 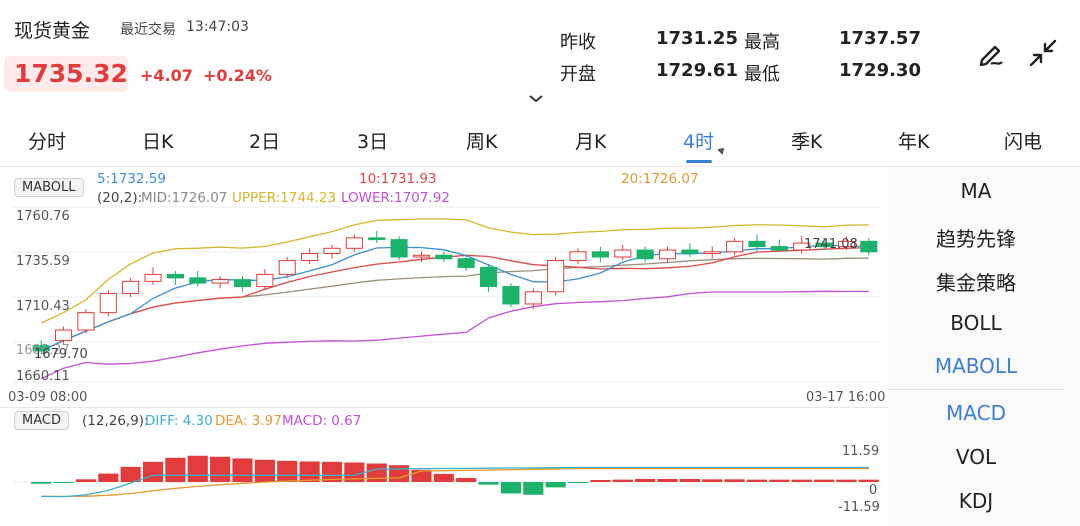 I want to click on side-item-vol: VOL, so click(x=976, y=457).